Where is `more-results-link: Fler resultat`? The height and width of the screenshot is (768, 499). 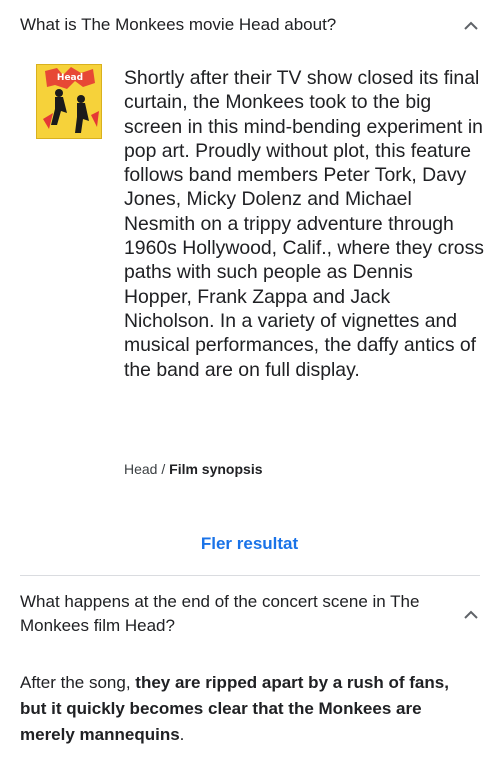
more-results-link: Fler resultat is located at coordinates (249, 544).